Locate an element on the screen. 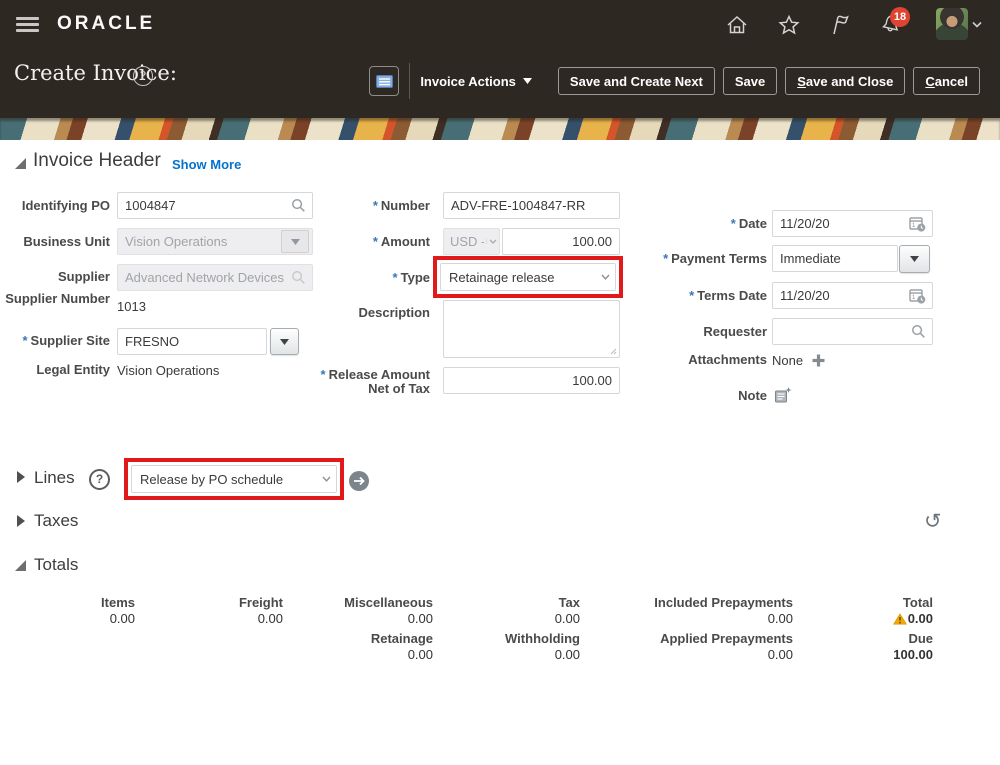  date-input is located at coordinates (841, 223).